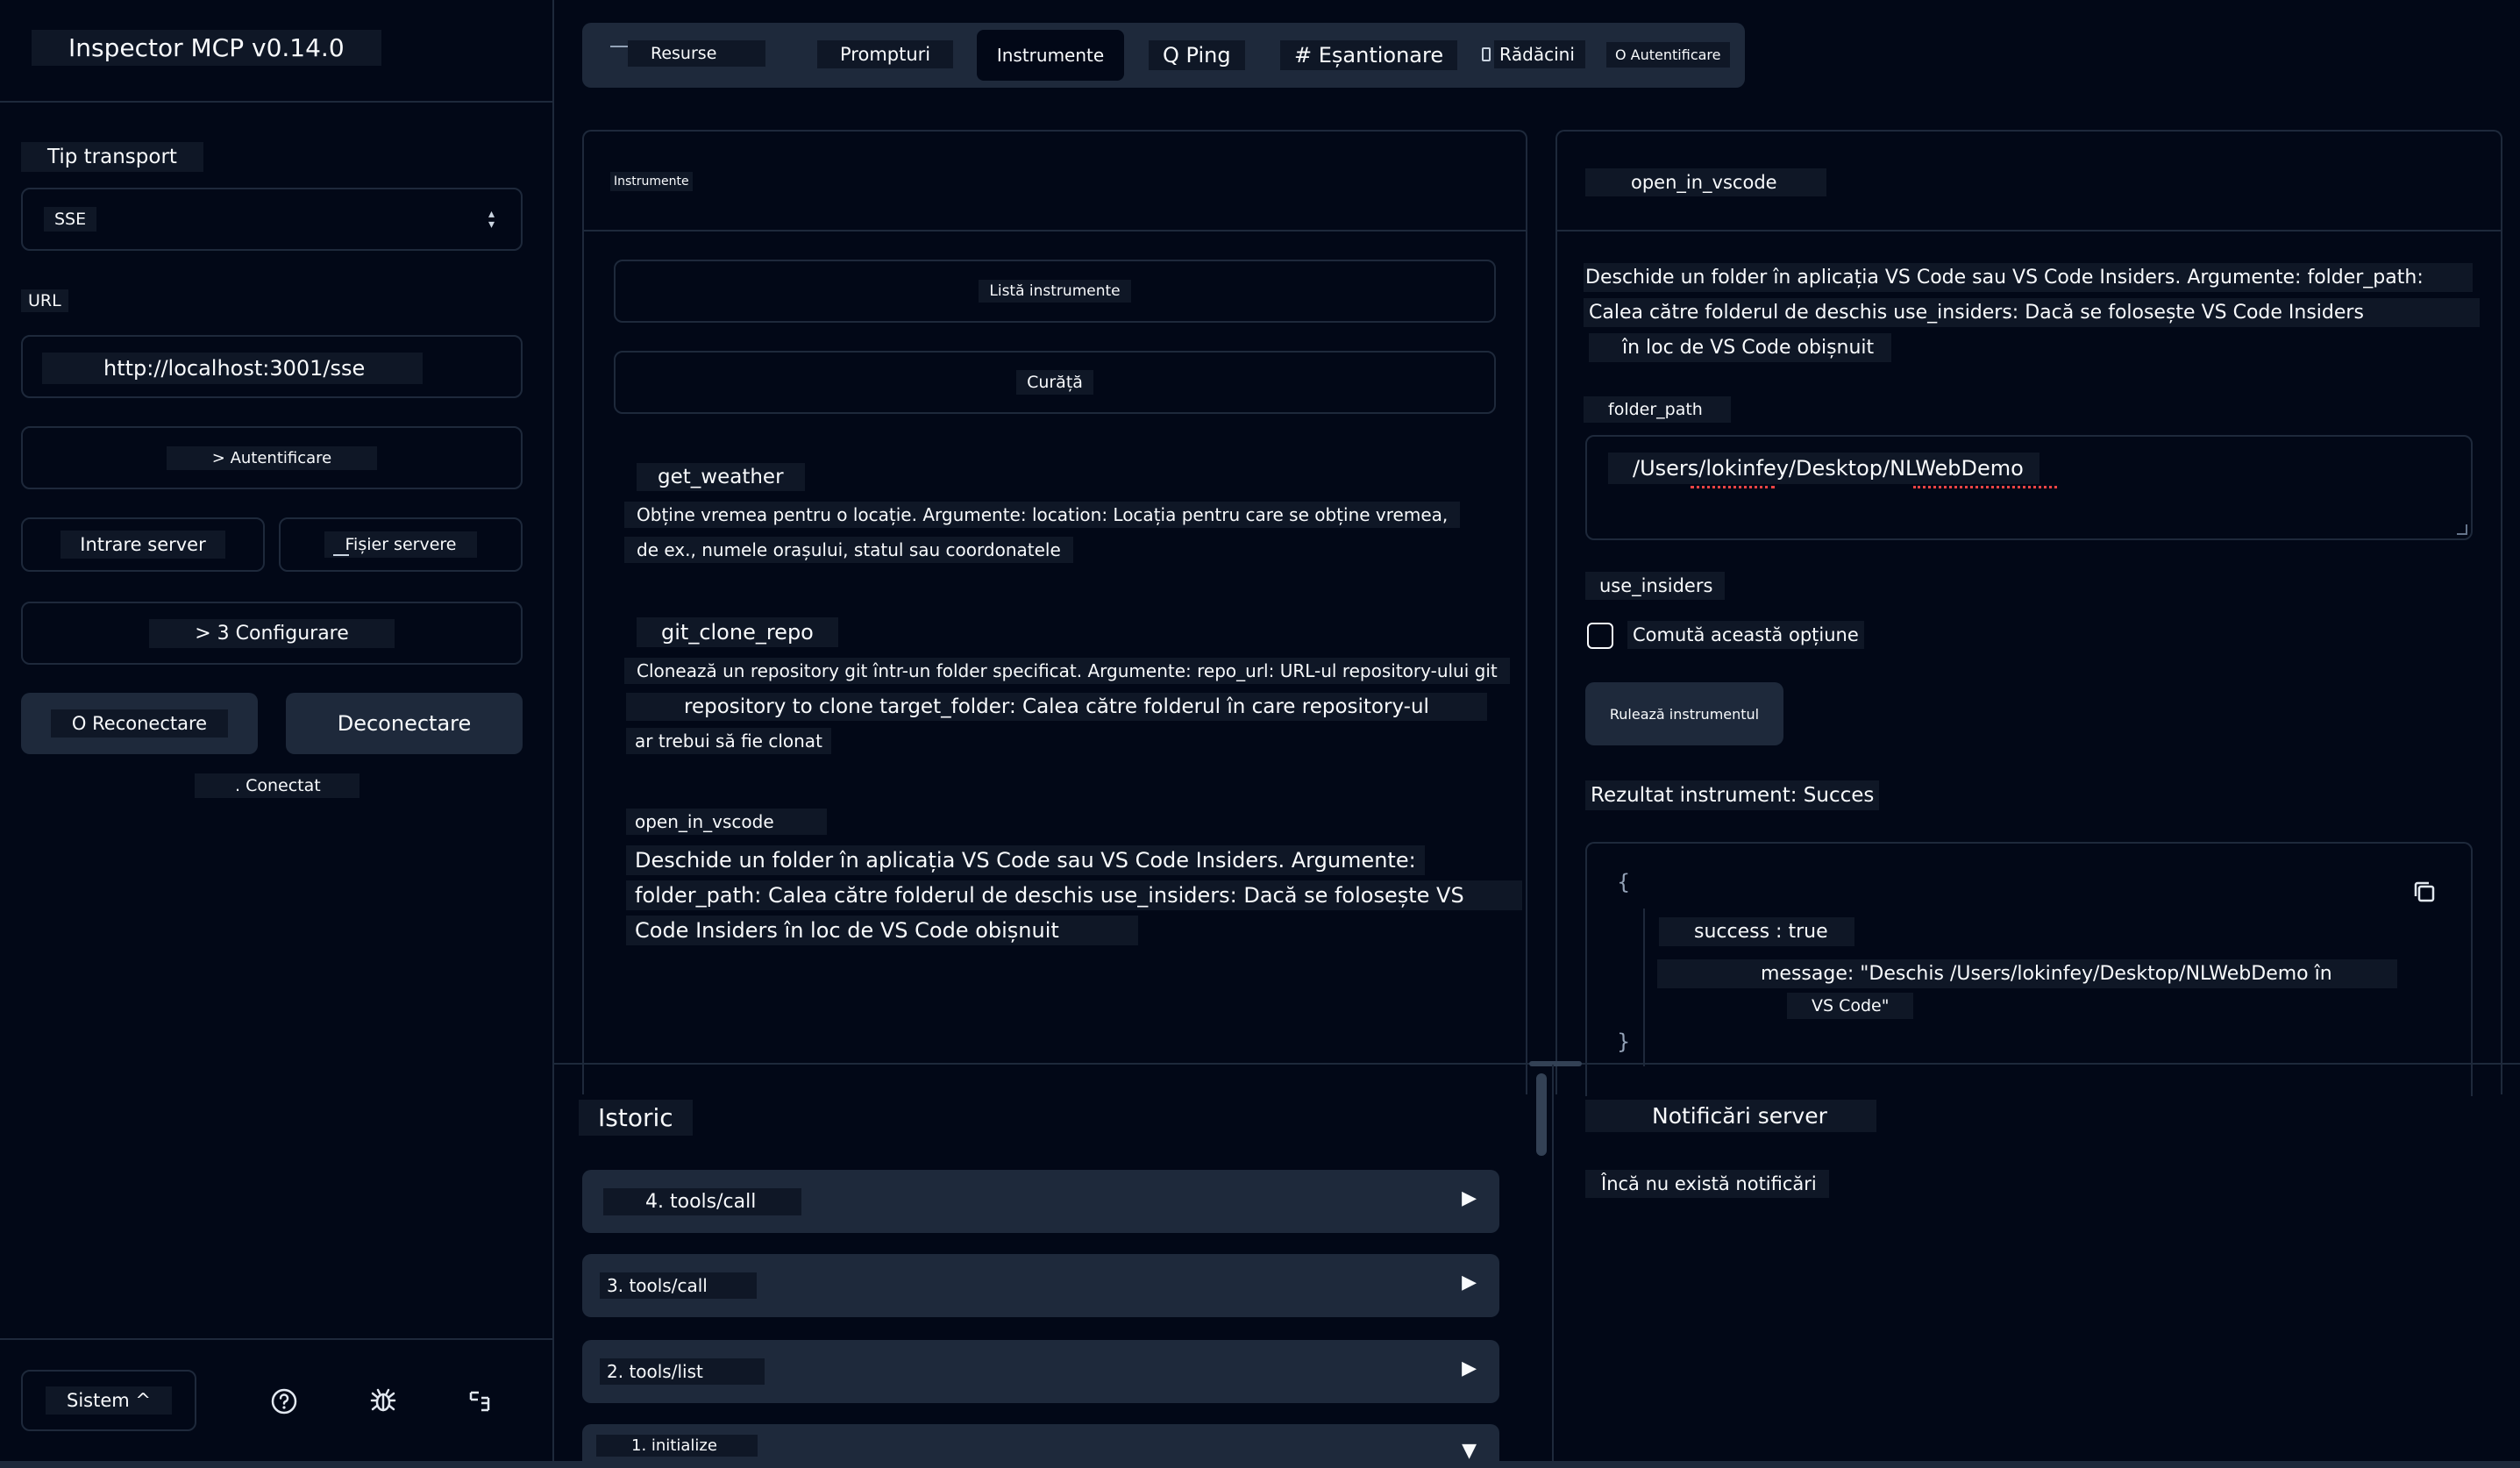 The image size is (2520, 1468). I want to click on notifications-empty: Încă nu există notificări, so click(1707, 1184).